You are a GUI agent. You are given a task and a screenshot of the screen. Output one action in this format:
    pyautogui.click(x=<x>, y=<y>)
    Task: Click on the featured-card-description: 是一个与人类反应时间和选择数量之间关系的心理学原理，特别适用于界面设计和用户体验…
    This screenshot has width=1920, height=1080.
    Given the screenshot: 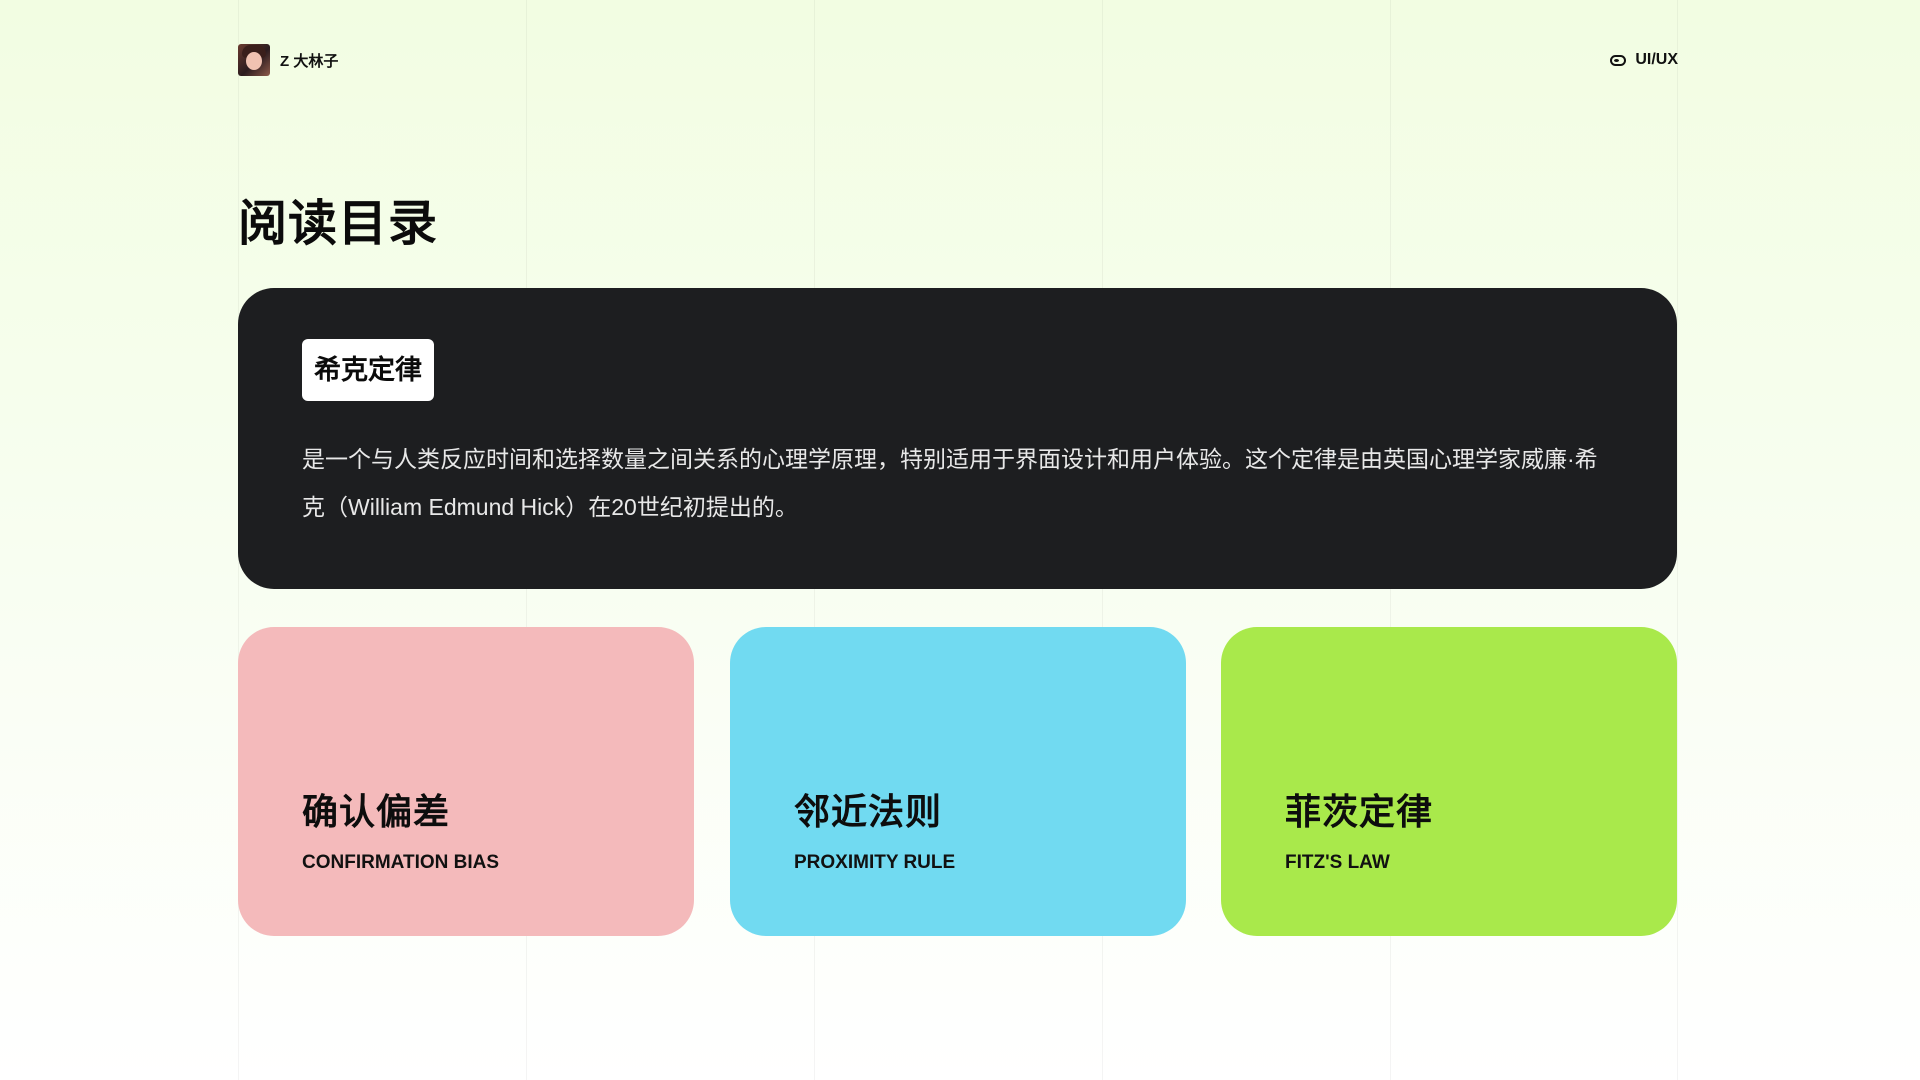 What is the action you would take?
    pyautogui.click(x=950, y=483)
    